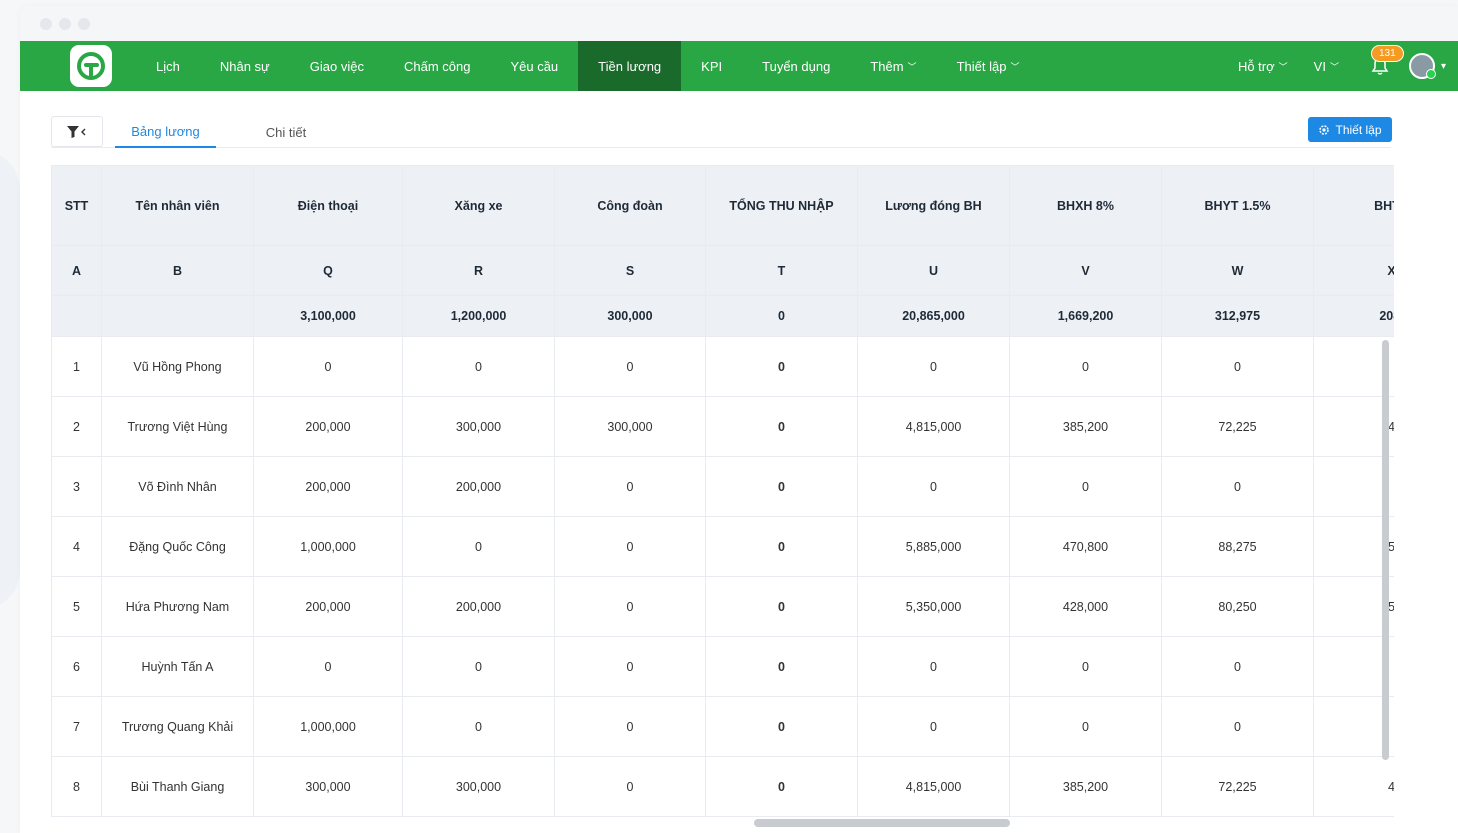  What do you see at coordinates (177, 726) in the screenshot?
I see `table-cell: Trương Quang Khải` at bounding box center [177, 726].